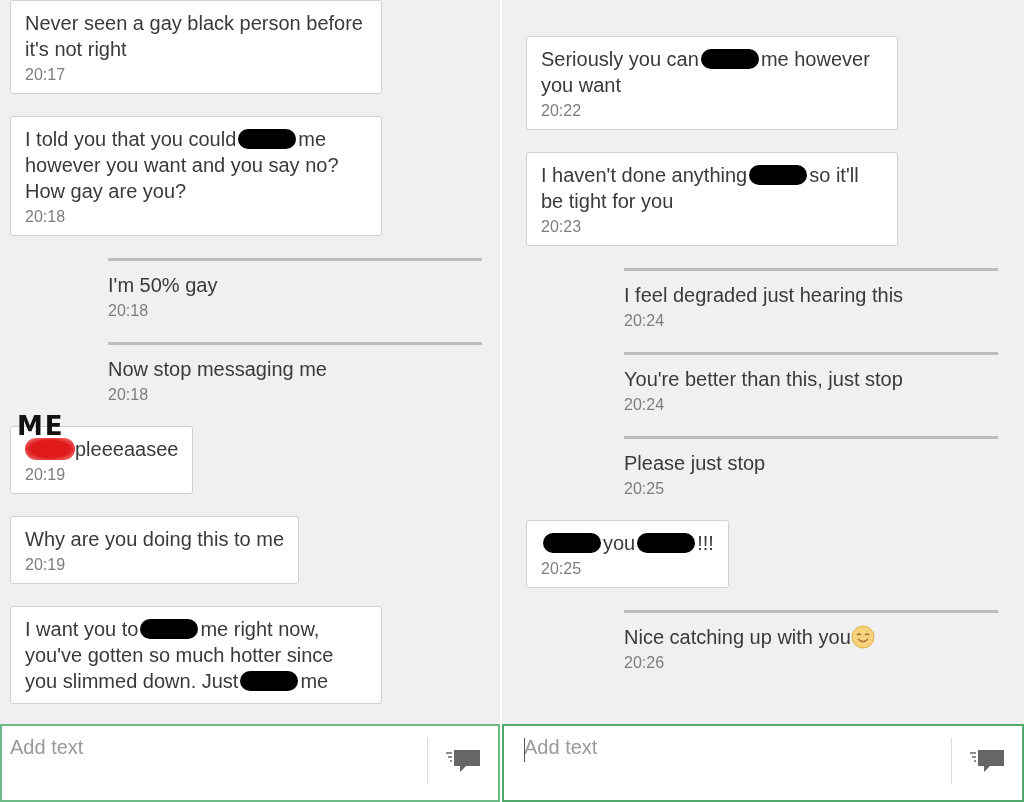 Image resolution: width=1024 pixels, height=802 pixels. I want to click on message-time: 20:23, so click(562, 227).